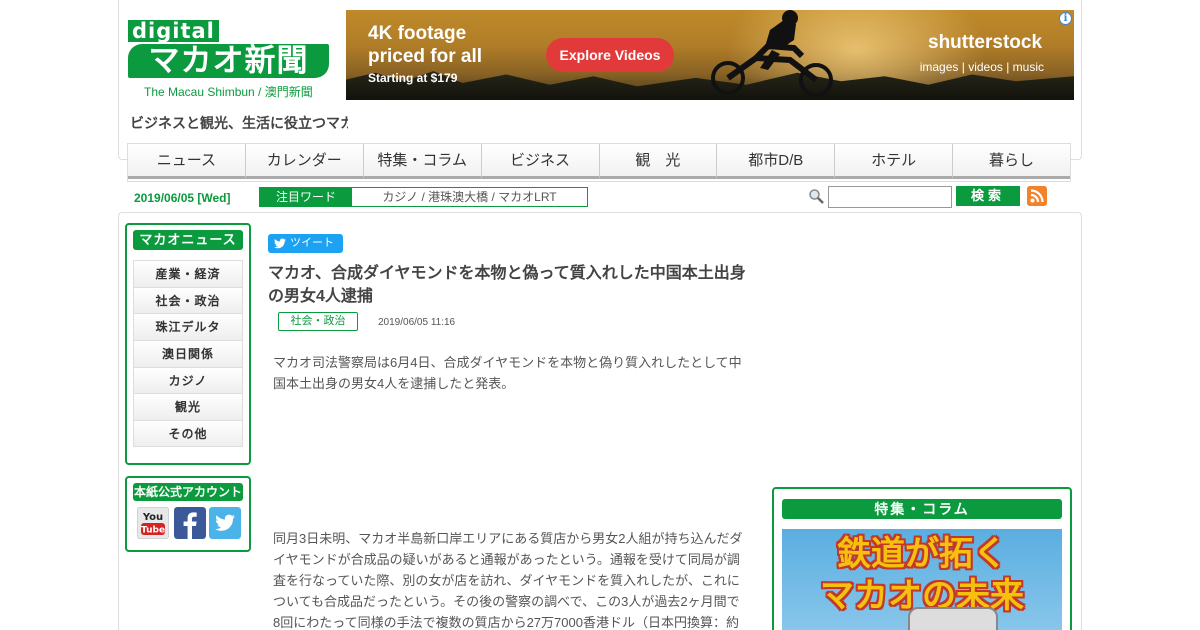  What do you see at coordinates (280, 243) in the screenshot?
I see `twitter-bird-icon` at bounding box center [280, 243].